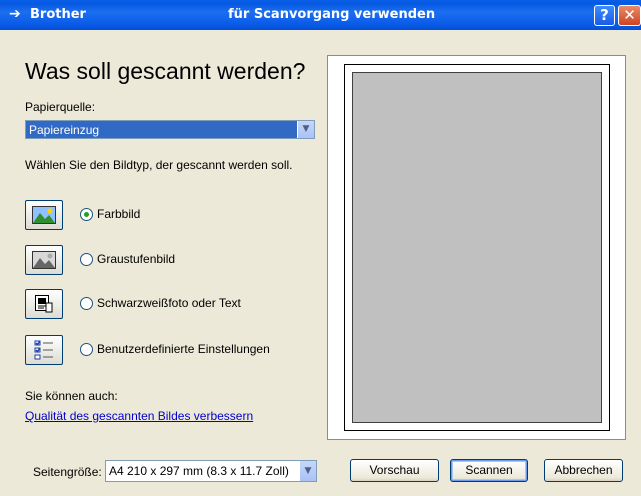  Describe the element at coordinates (199, 471) in the screenshot. I see `page-size-value: A4 210 x 297 mm (8.3 x 11.7 Zoll)` at that location.